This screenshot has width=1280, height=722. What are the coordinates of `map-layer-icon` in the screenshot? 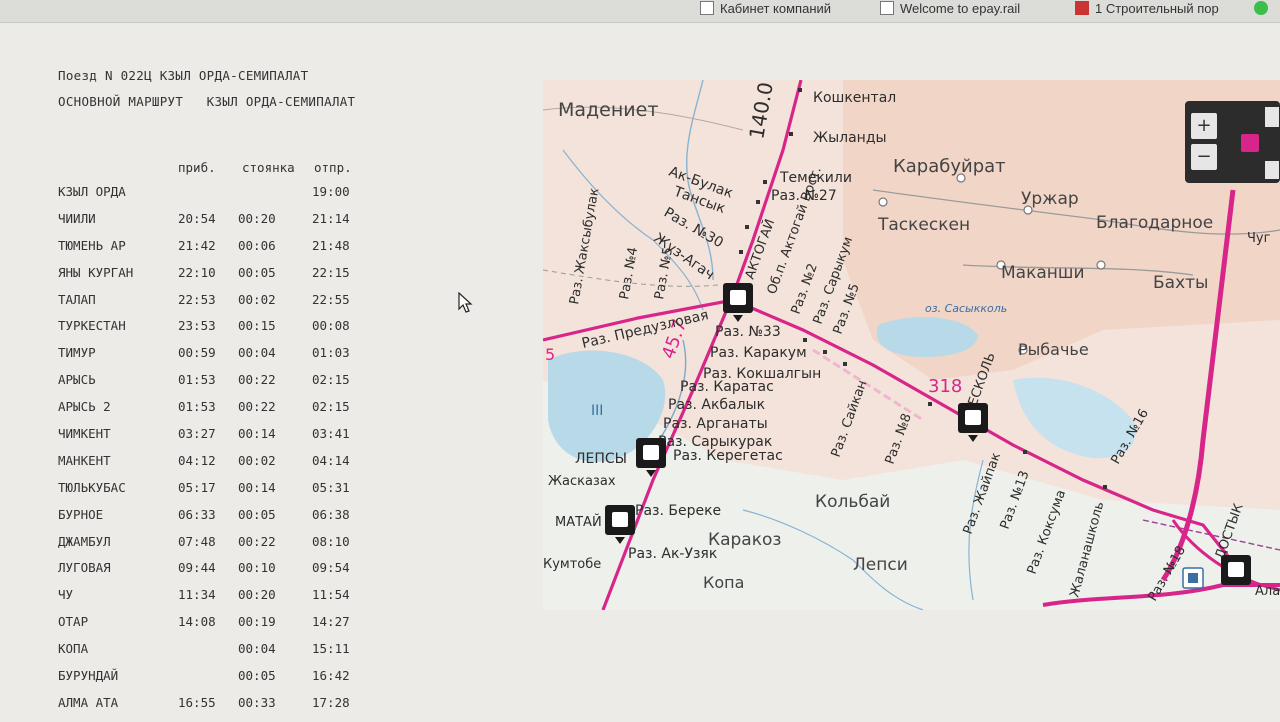 It's located at (1250, 143).